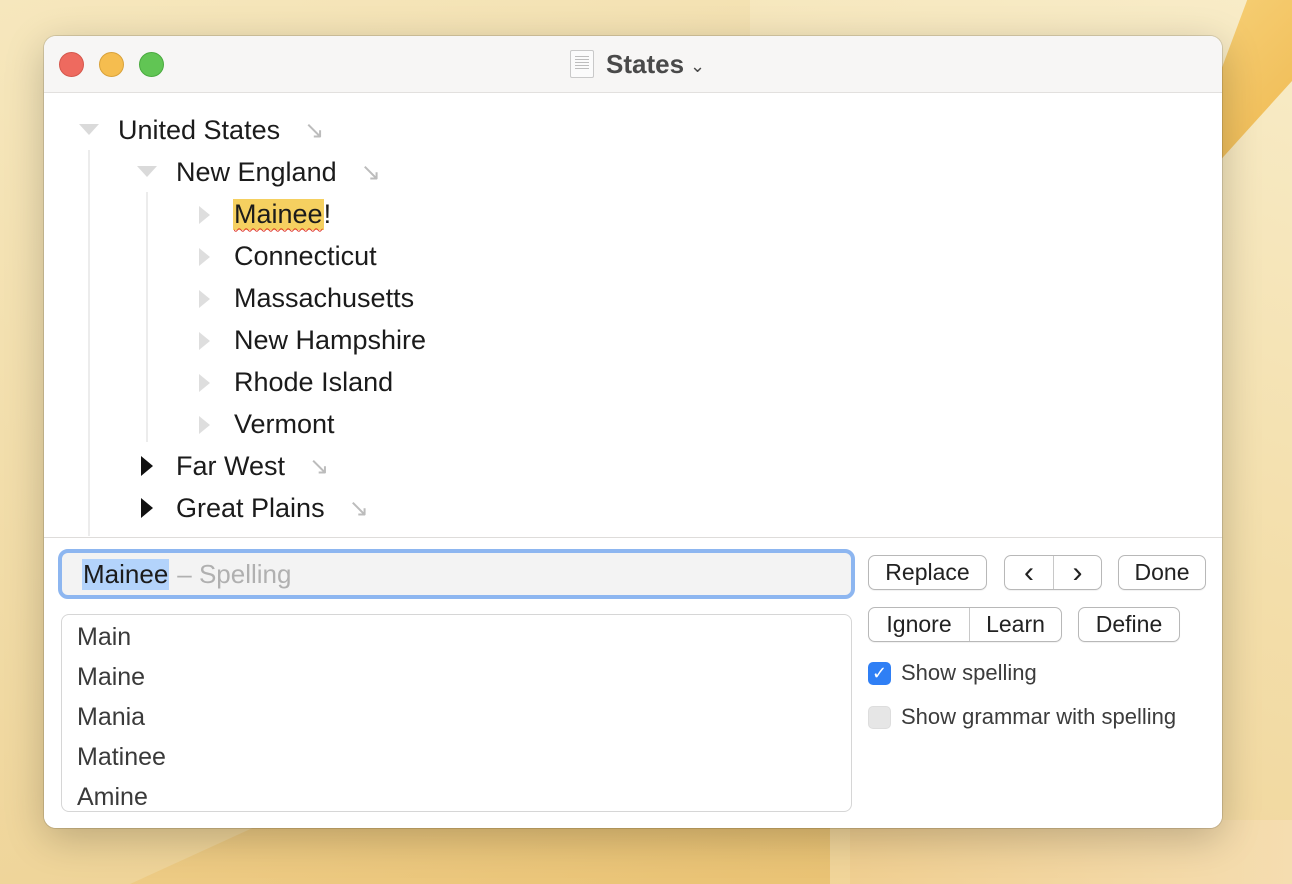 This screenshot has height=884, width=1292. Describe the element at coordinates (456, 637) in the screenshot. I see `suggestion-item: Main` at that location.